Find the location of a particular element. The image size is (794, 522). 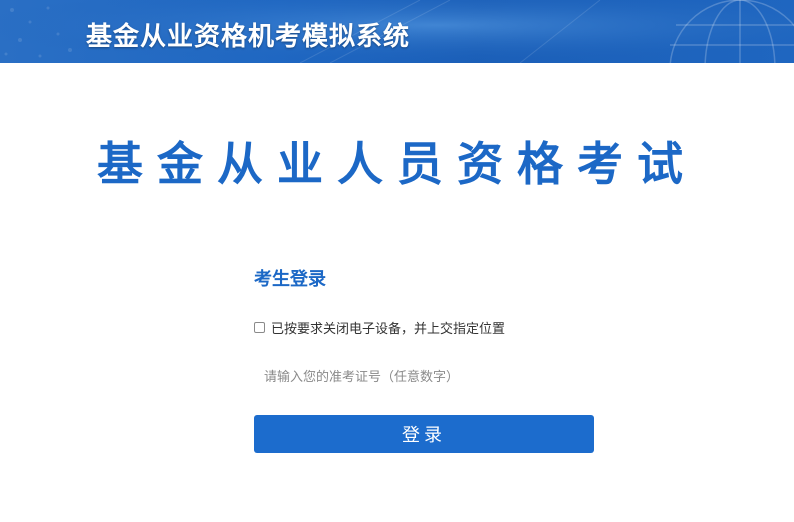

device-agreement-label: 已按要求关闭电子设备，并上交指定位置 is located at coordinates (388, 327).